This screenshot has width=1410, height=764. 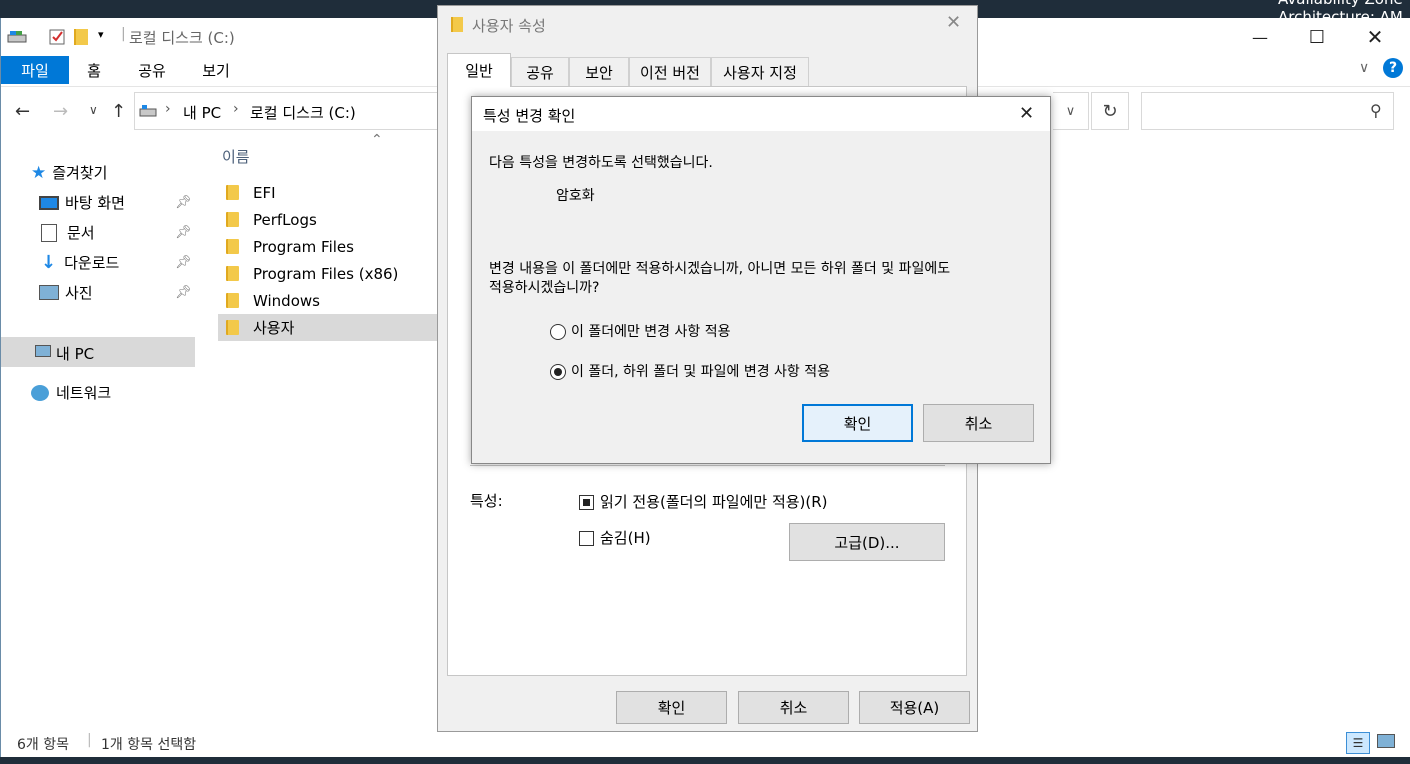 What do you see at coordinates (101, 34) in the screenshot?
I see `quick-access-dropdown-icon: ▾` at bounding box center [101, 34].